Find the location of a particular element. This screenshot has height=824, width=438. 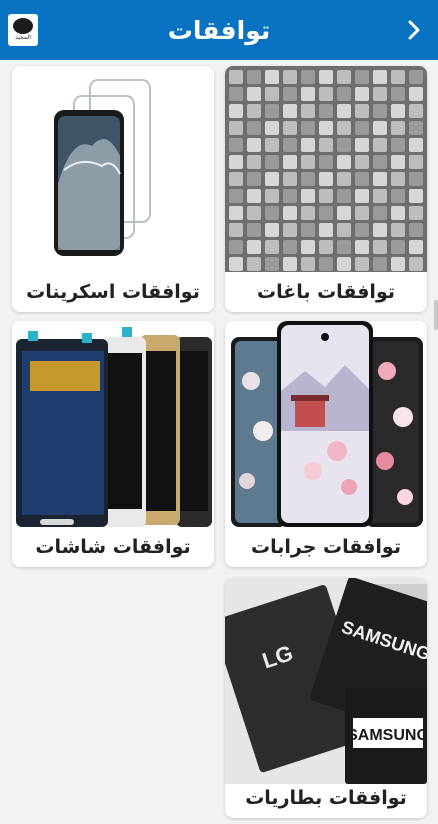

category-card-screen-protectors: توافقات اسكرينات is located at coordinates (113, 189).